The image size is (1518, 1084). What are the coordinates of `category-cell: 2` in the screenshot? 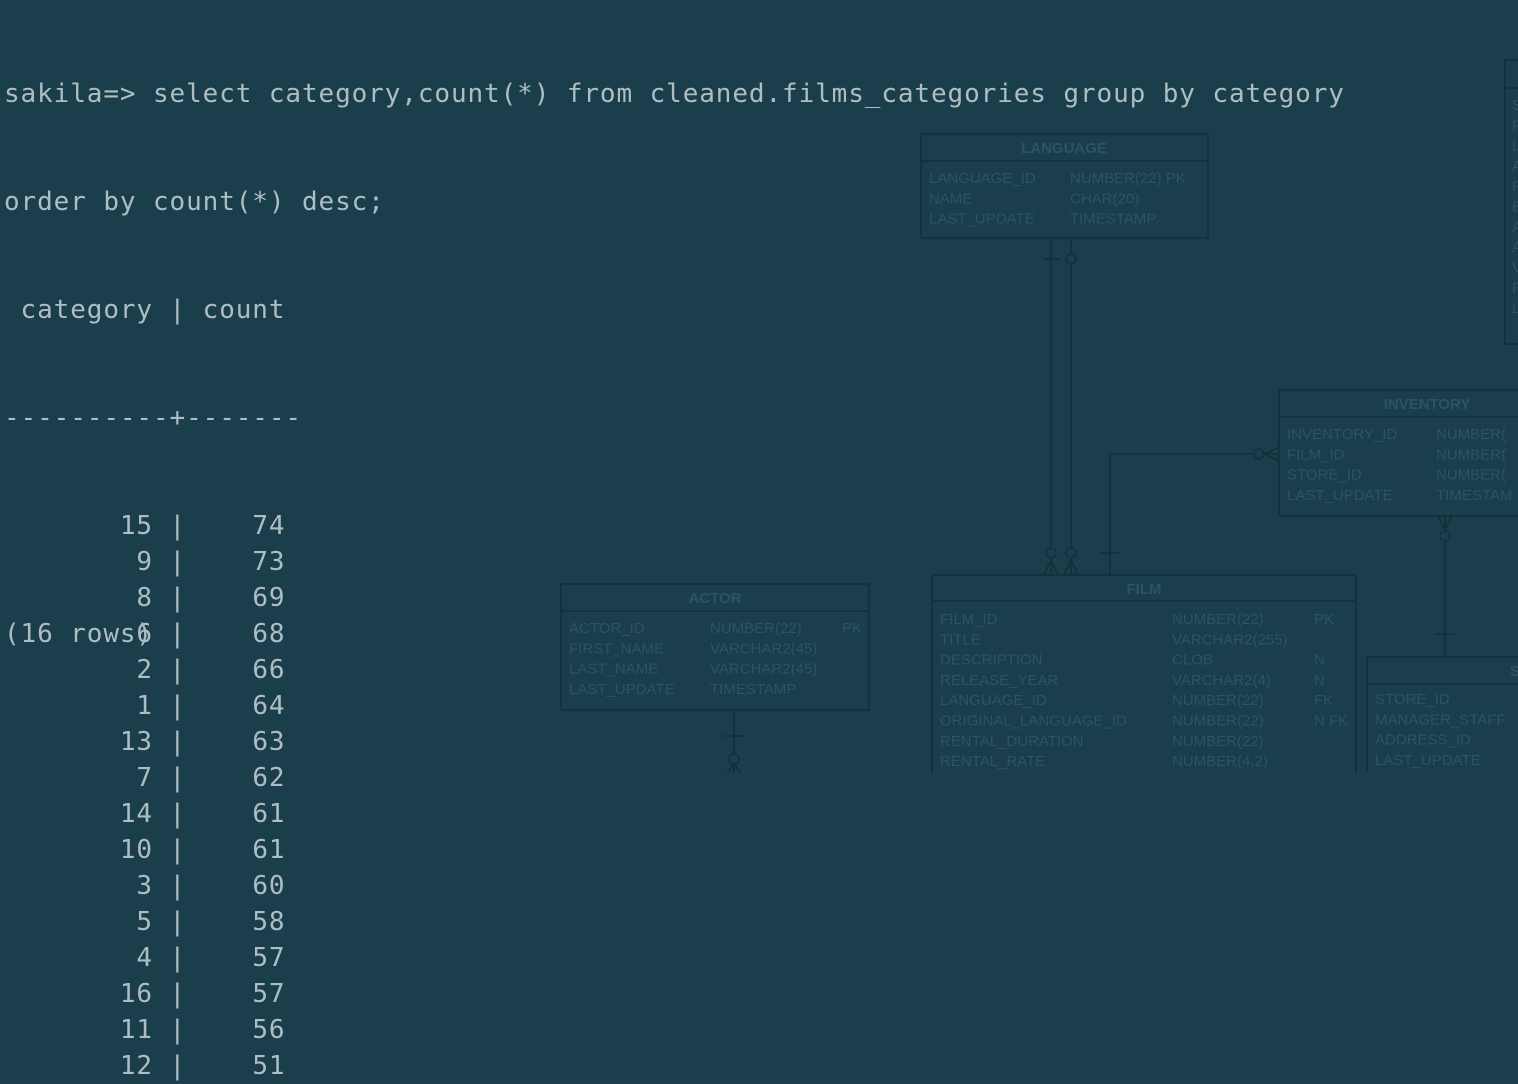 It's located at (78, 670).